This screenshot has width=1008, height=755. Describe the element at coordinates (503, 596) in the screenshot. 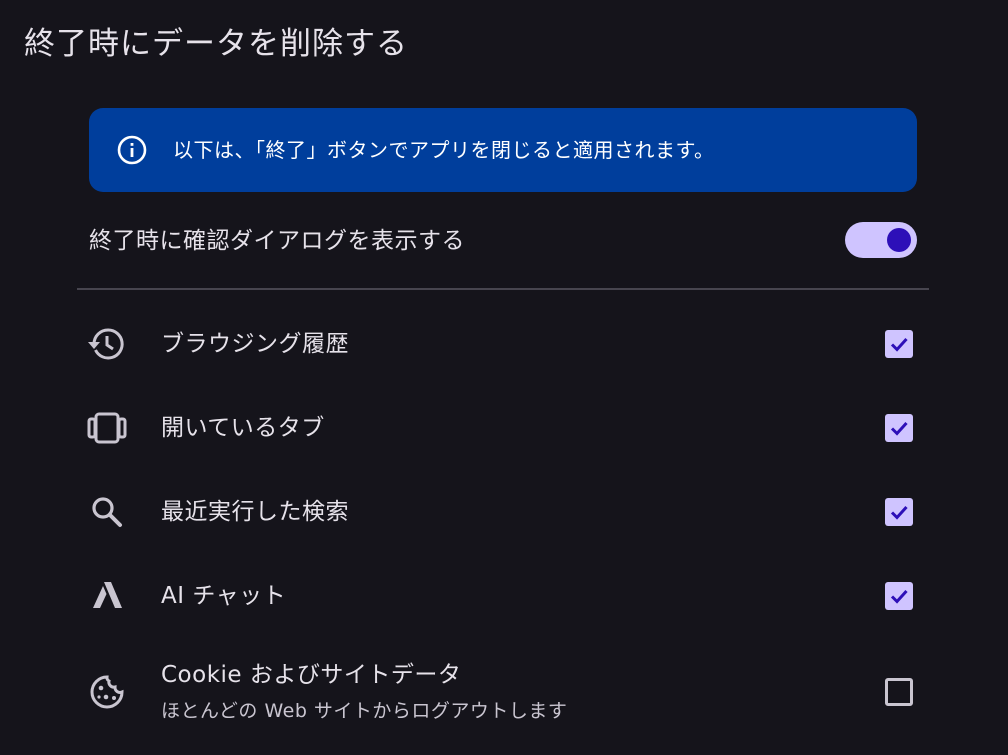

I see `option-ai-chat: AI チャット` at that location.